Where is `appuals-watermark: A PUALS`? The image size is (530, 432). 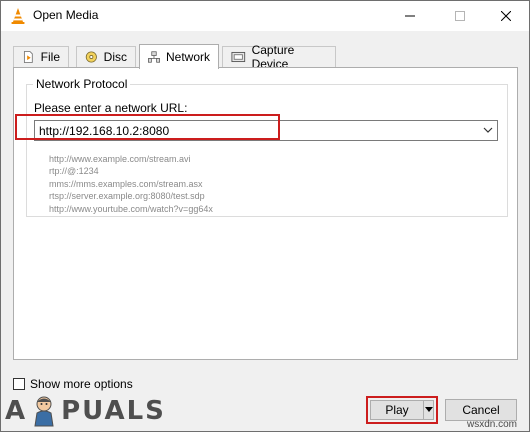
appuals-watermark: A PUALS is located at coordinates (85, 411).